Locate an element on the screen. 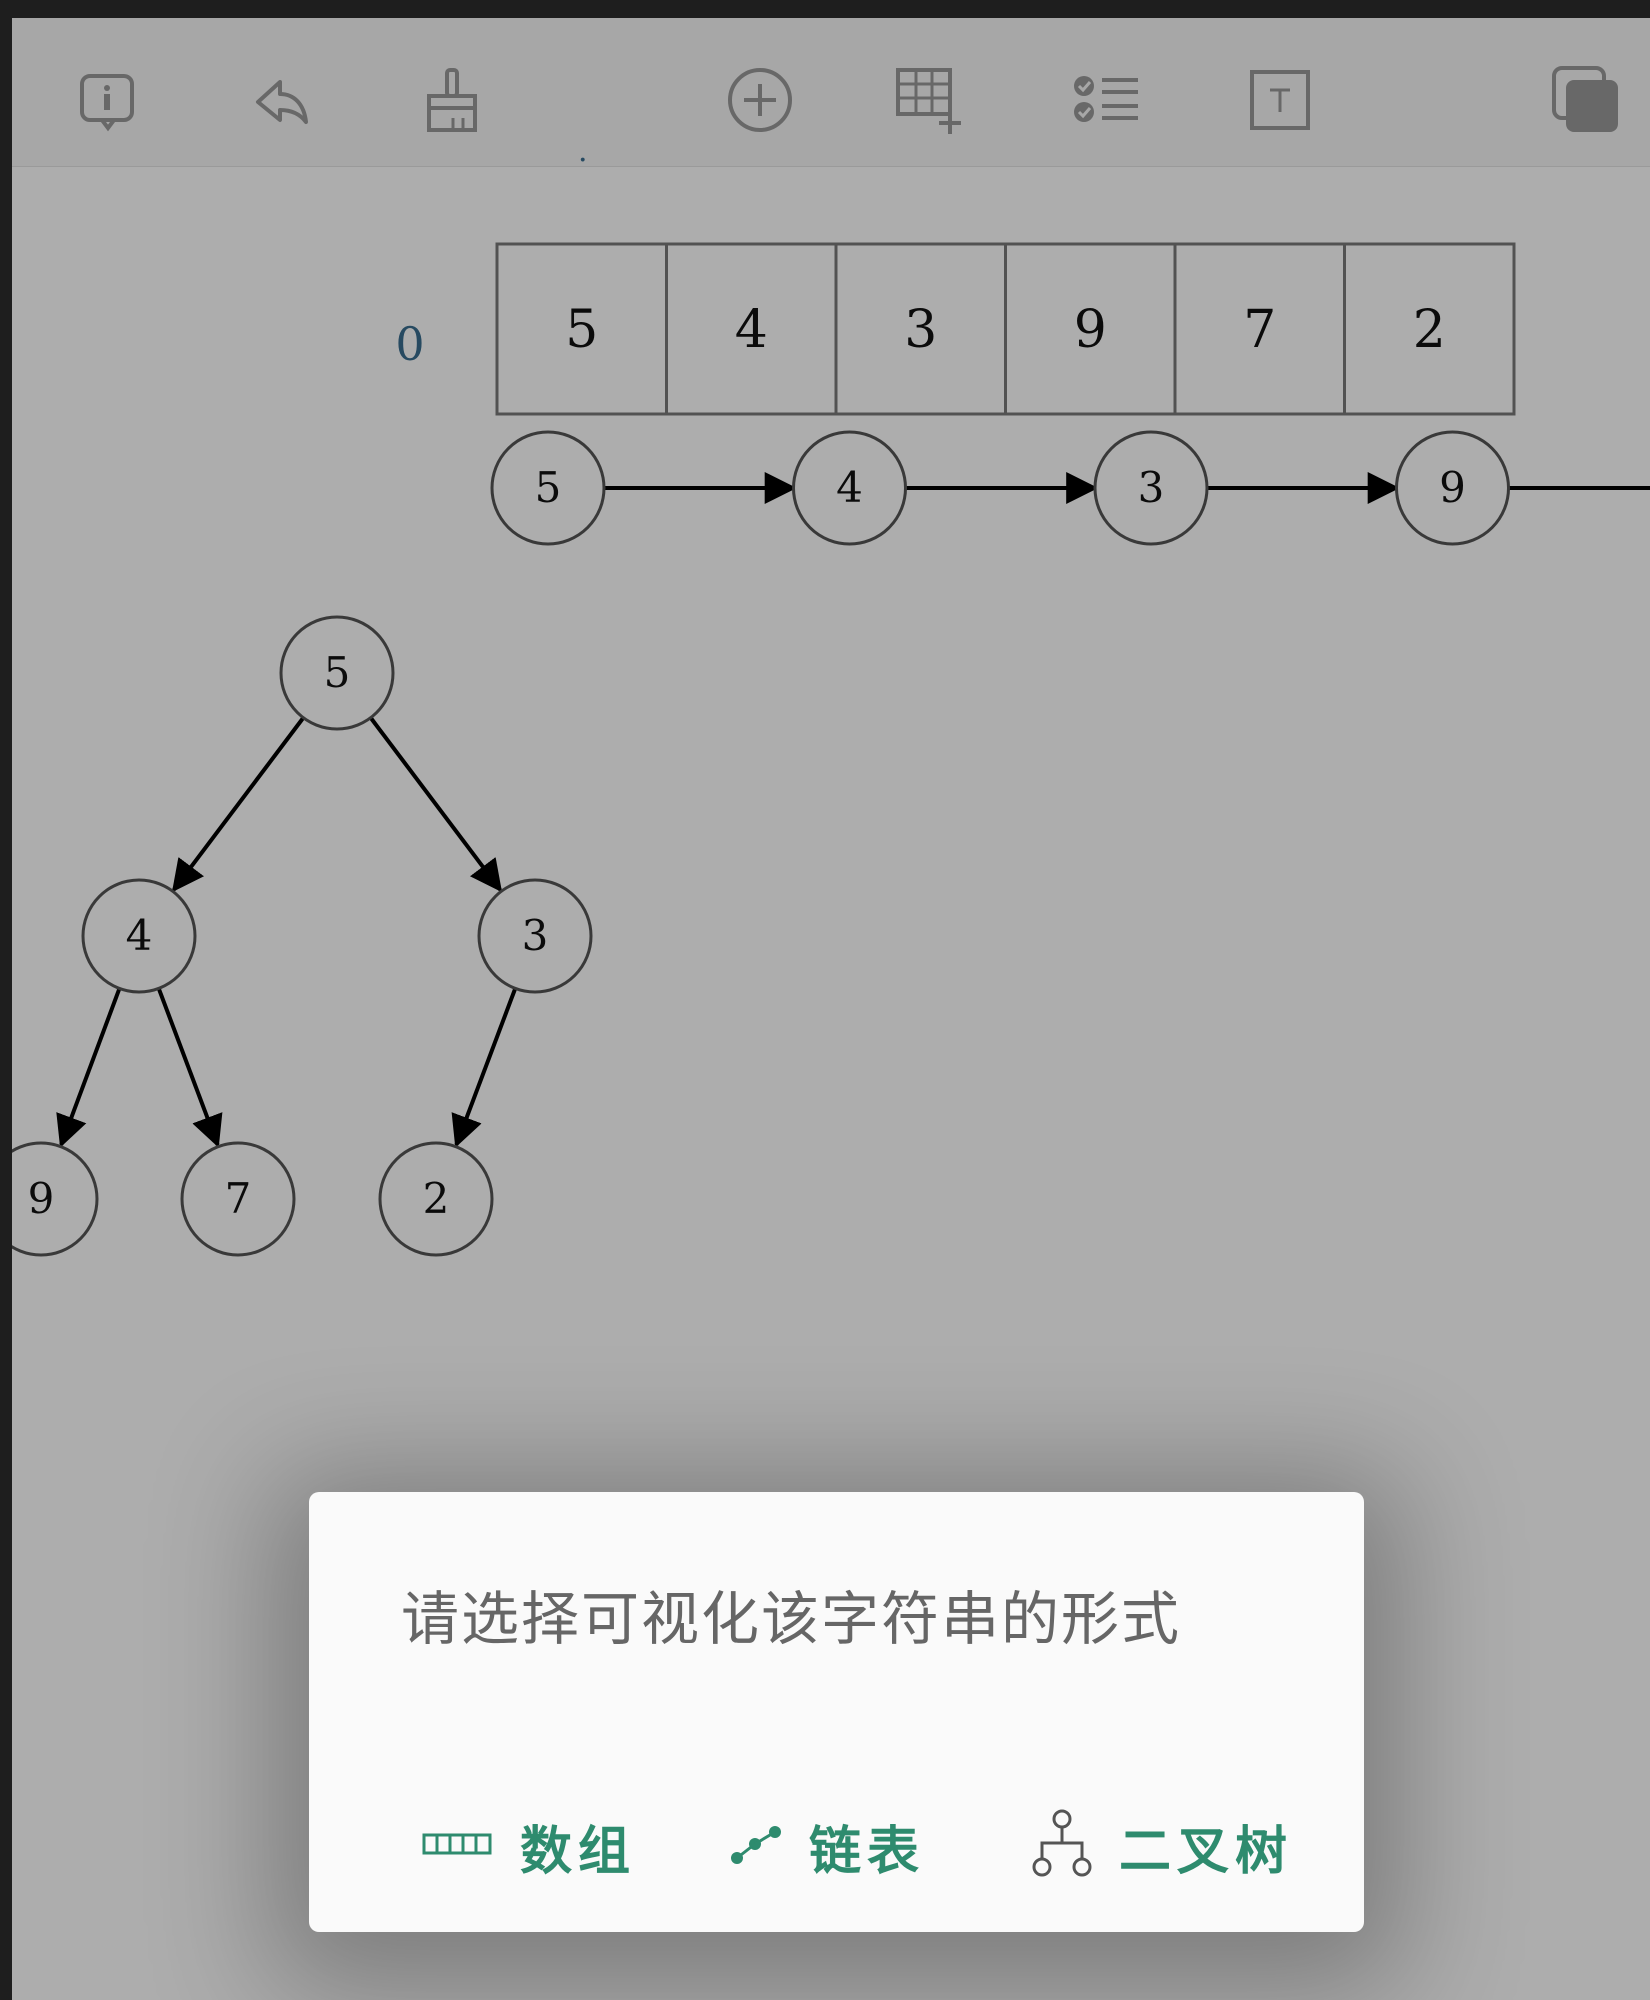 The image size is (1650, 2000). linked-list-button: 链表 is located at coordinates (827, 1846).